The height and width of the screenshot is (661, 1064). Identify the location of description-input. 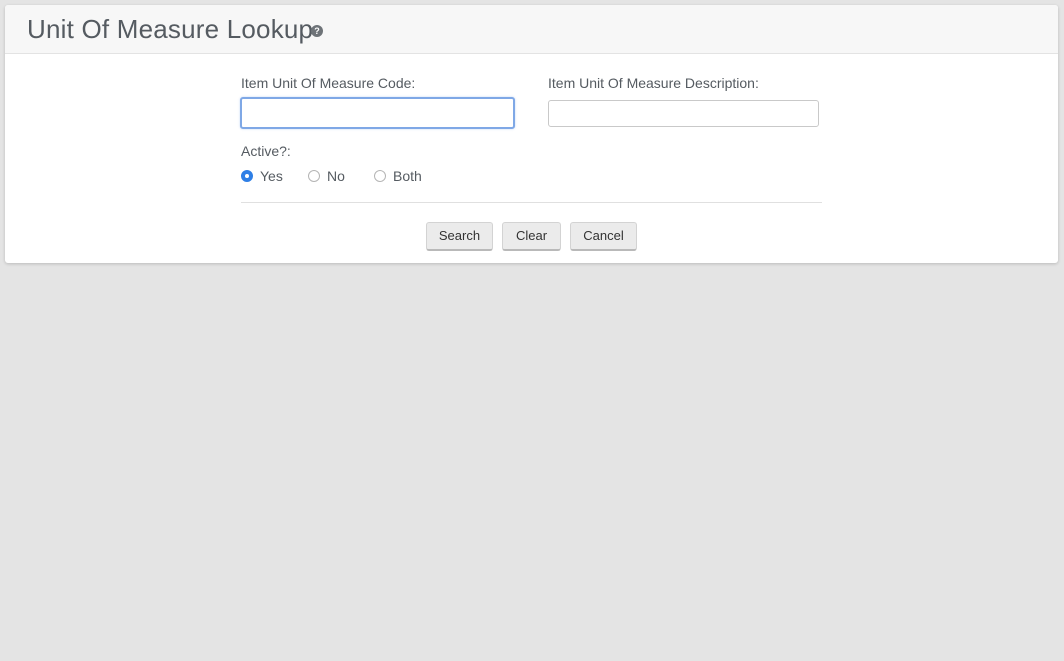
(683, 113).